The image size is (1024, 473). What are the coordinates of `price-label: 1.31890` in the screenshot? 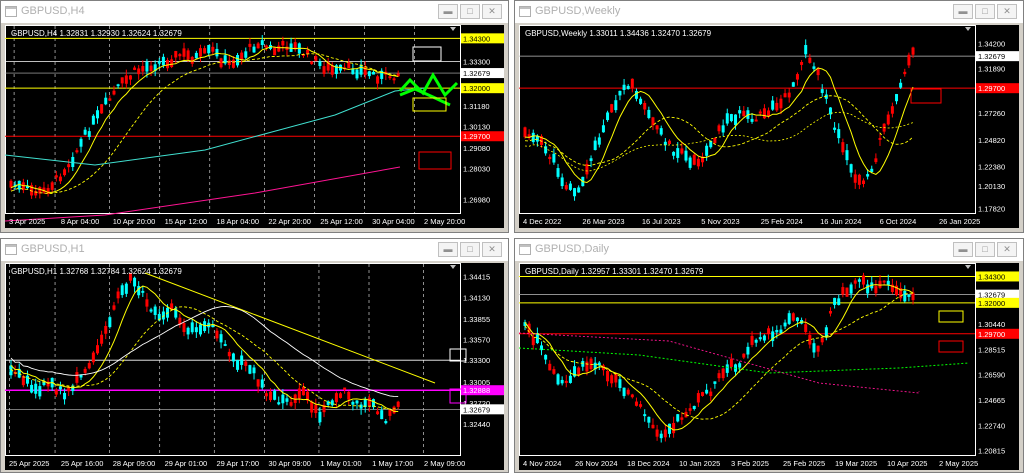 It's located at (991, 69).